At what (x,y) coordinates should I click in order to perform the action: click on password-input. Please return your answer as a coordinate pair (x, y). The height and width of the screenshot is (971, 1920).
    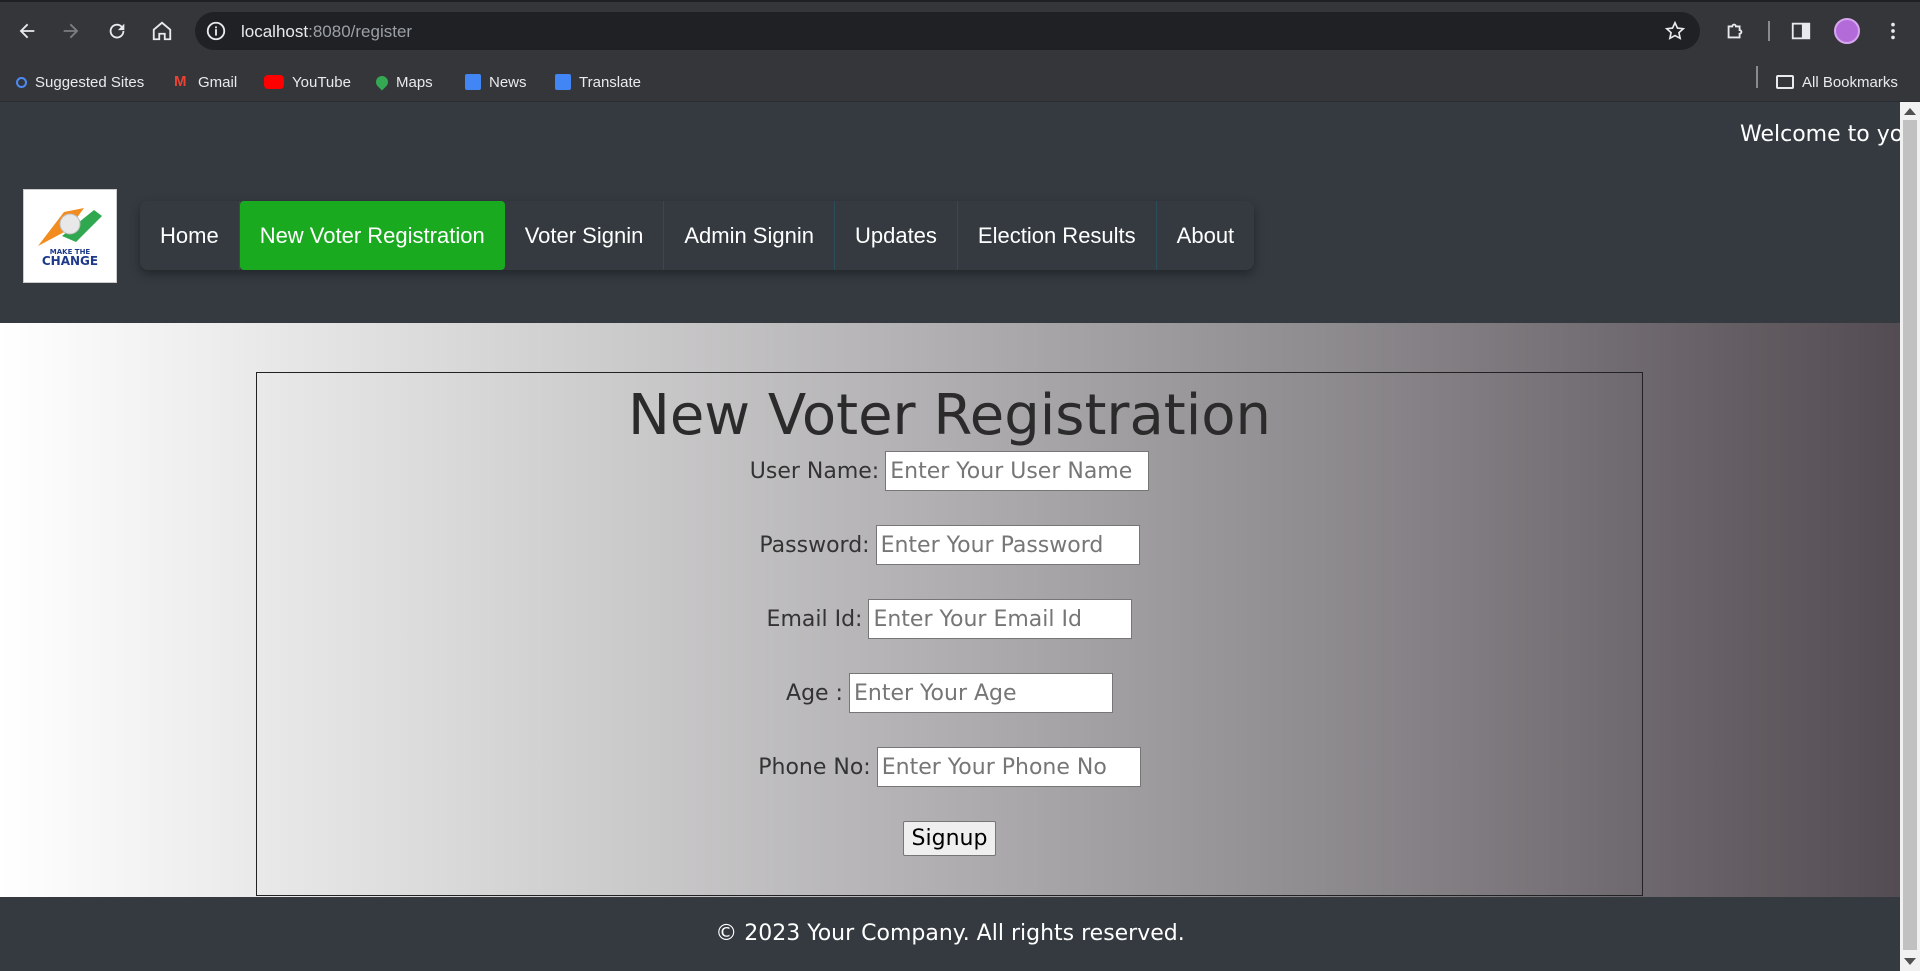
    Looking at the image, I should click on (1007, 545).